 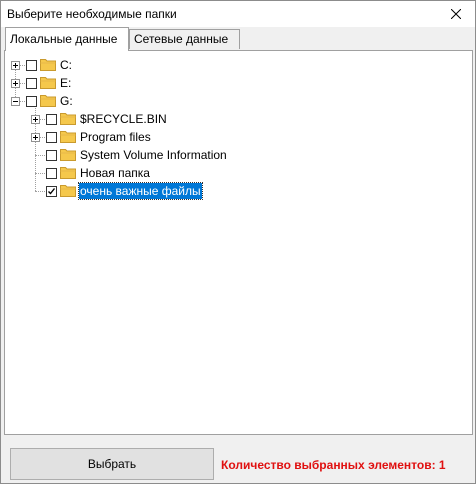 I want to click on window-title: Выберите необходимые папки, so click(x=92, y=14).